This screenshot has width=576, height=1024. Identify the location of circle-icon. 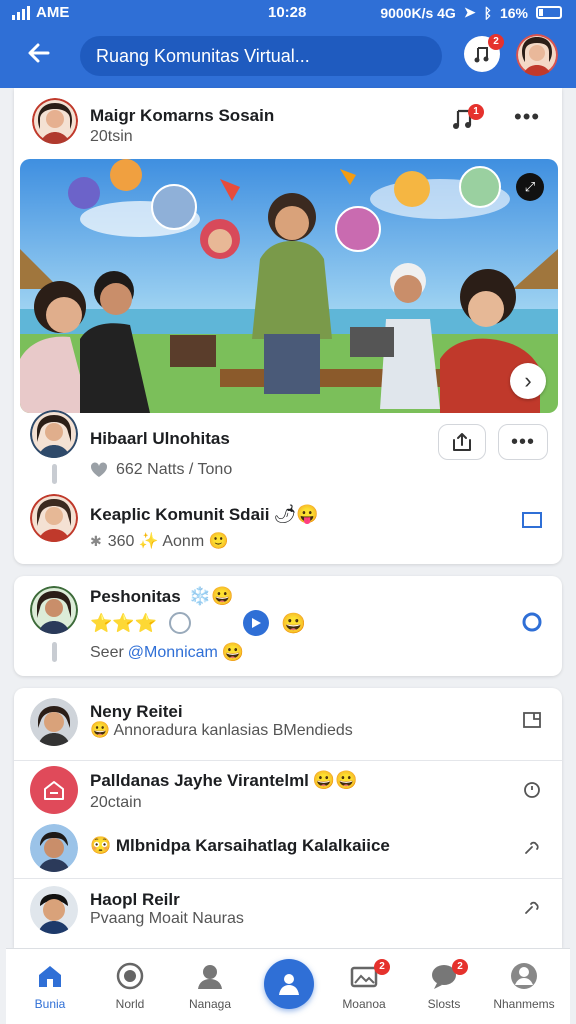
(532, 622).